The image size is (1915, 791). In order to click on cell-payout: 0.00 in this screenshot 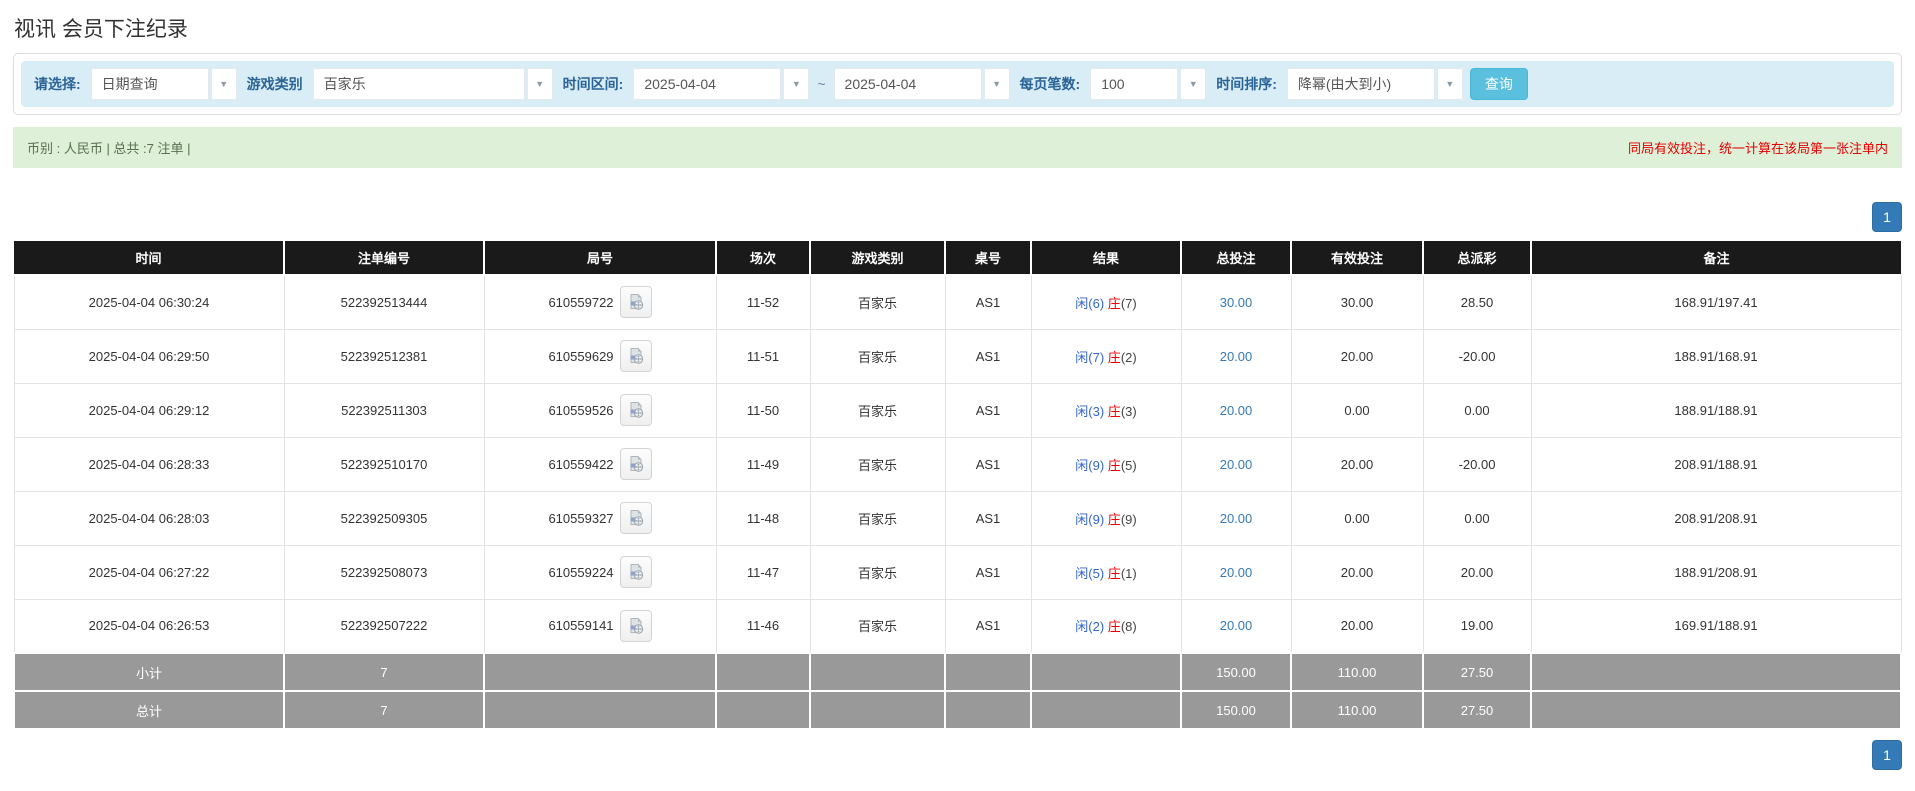, I will do `click(1477, 518)`.